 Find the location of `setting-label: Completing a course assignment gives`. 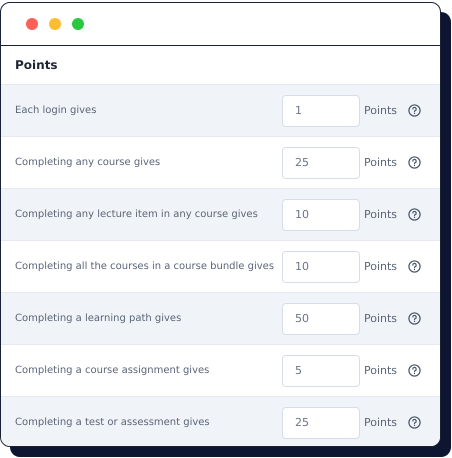

setting-label: Completing a course assignment gives is located at coordinates (112, 370).